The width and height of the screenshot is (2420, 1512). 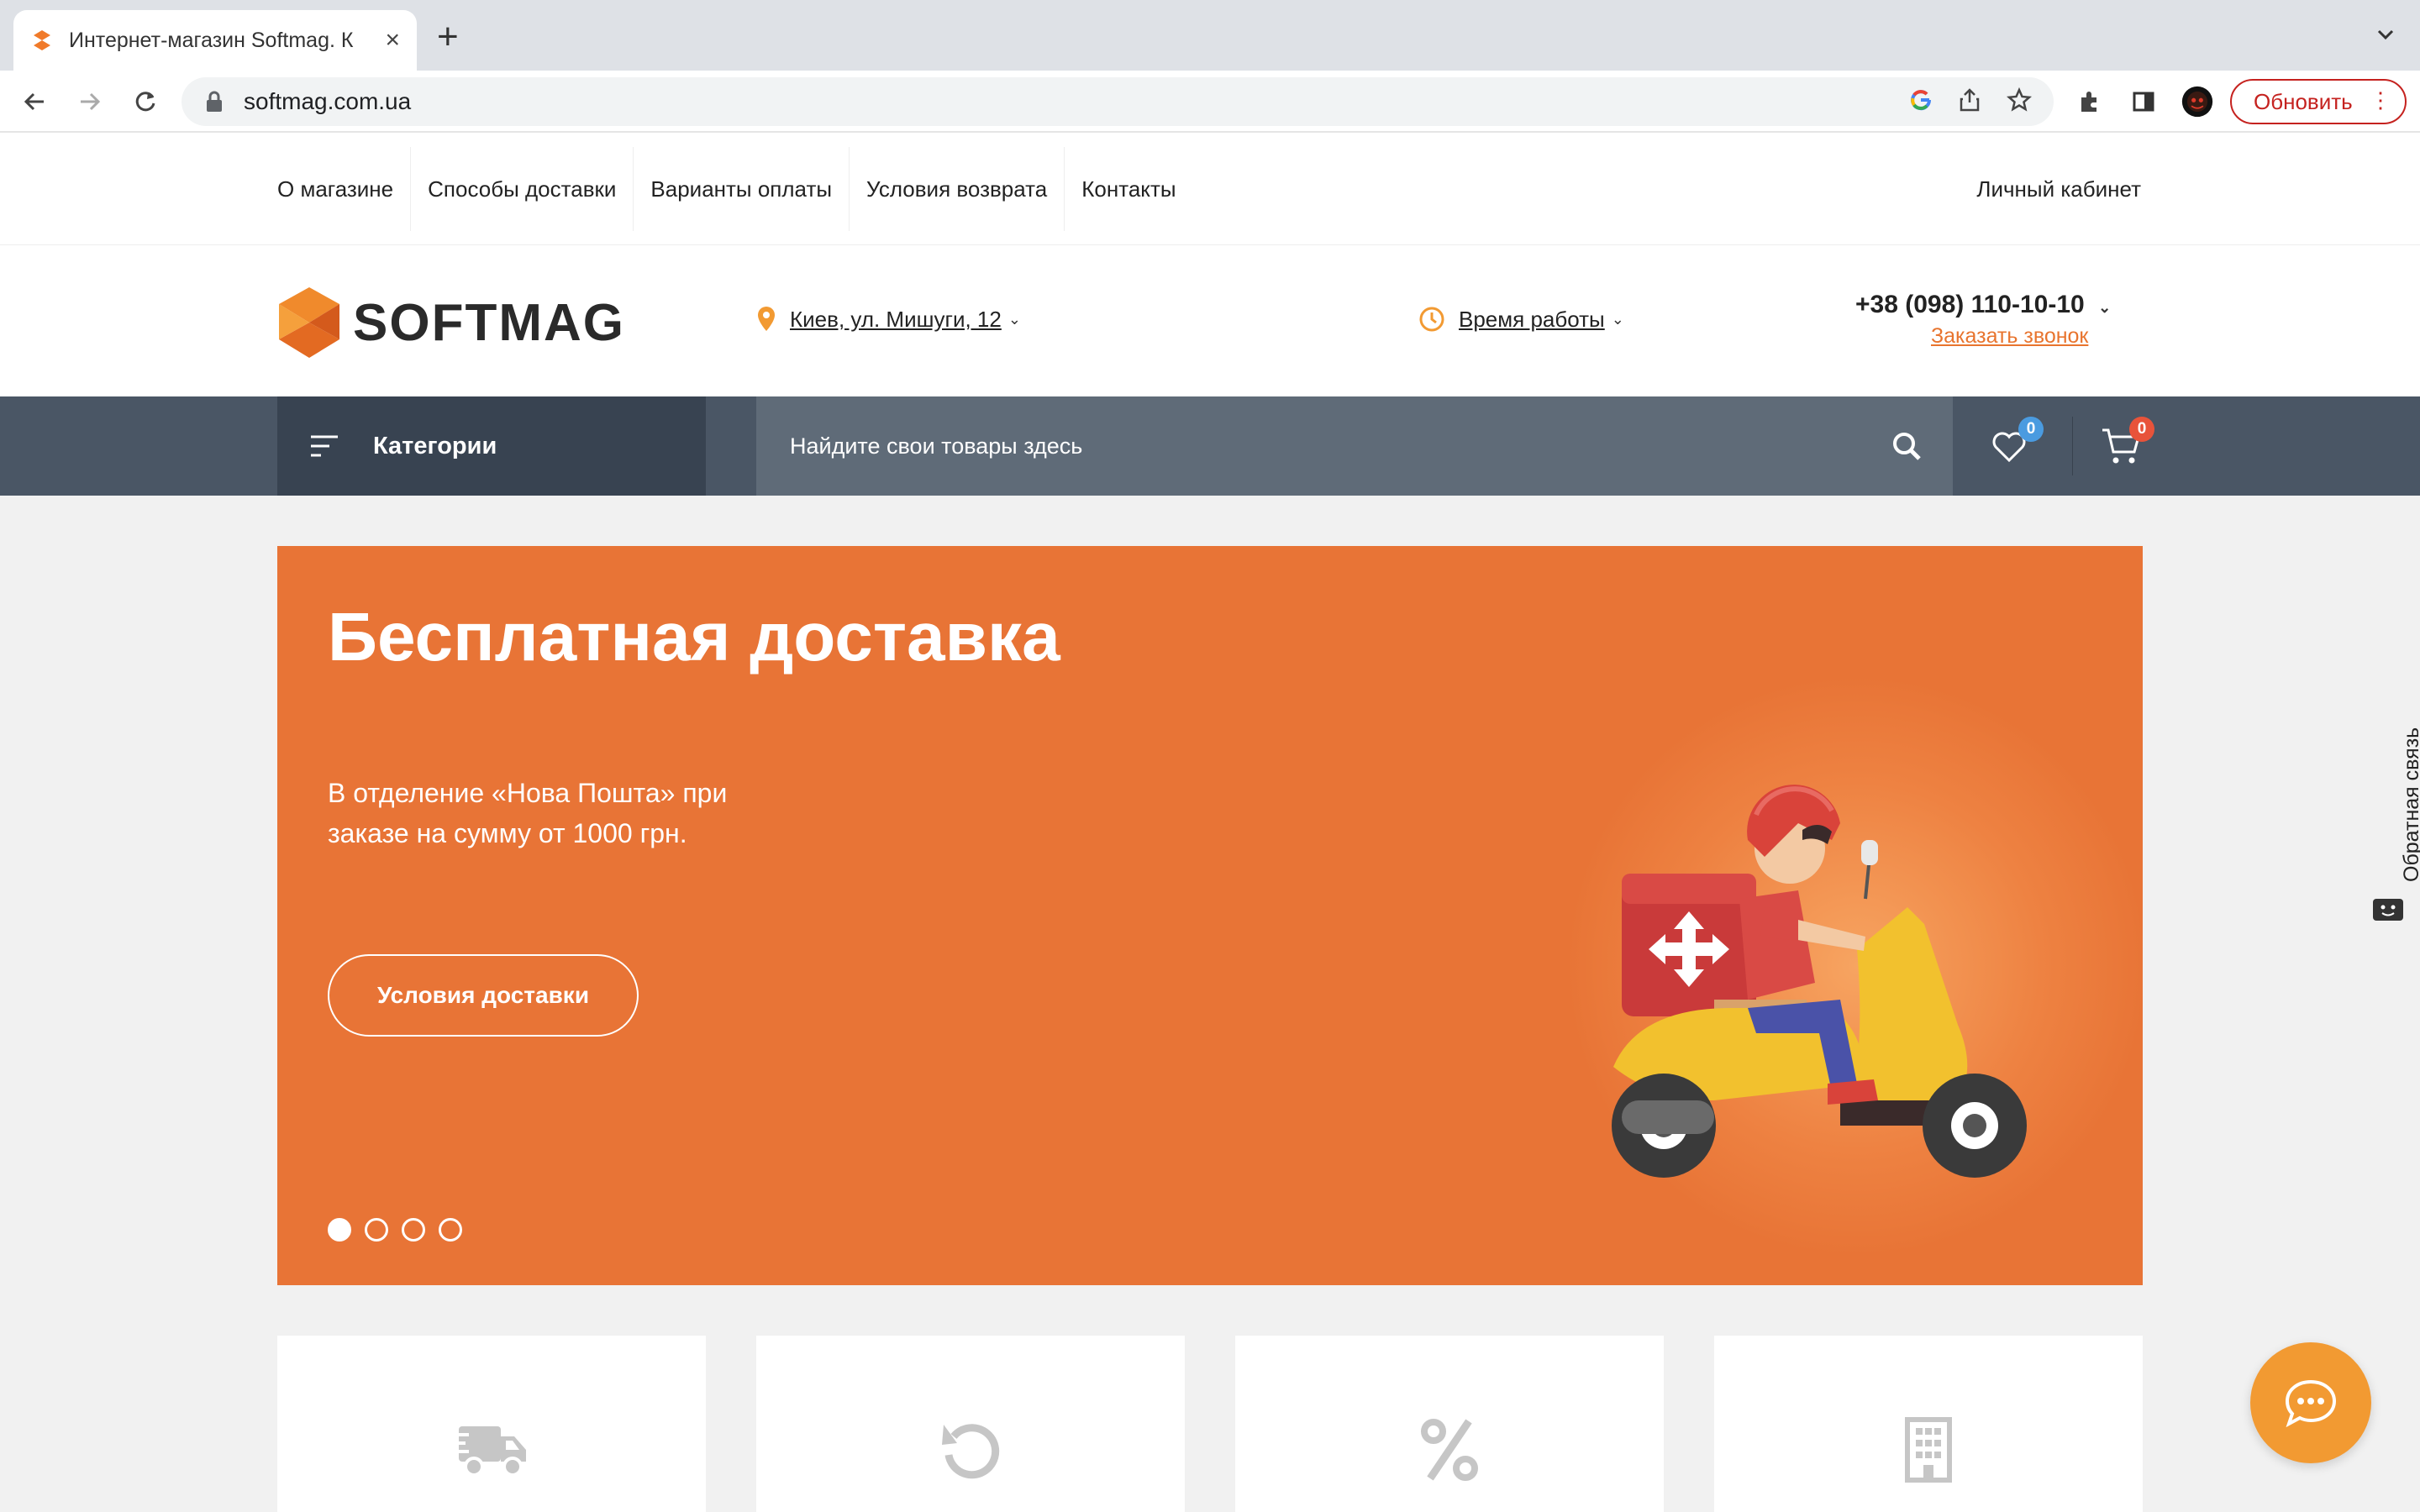 I want to click on browser-tab: Интернет-магазин Softmag. К ×, so click(x=215, y=40).